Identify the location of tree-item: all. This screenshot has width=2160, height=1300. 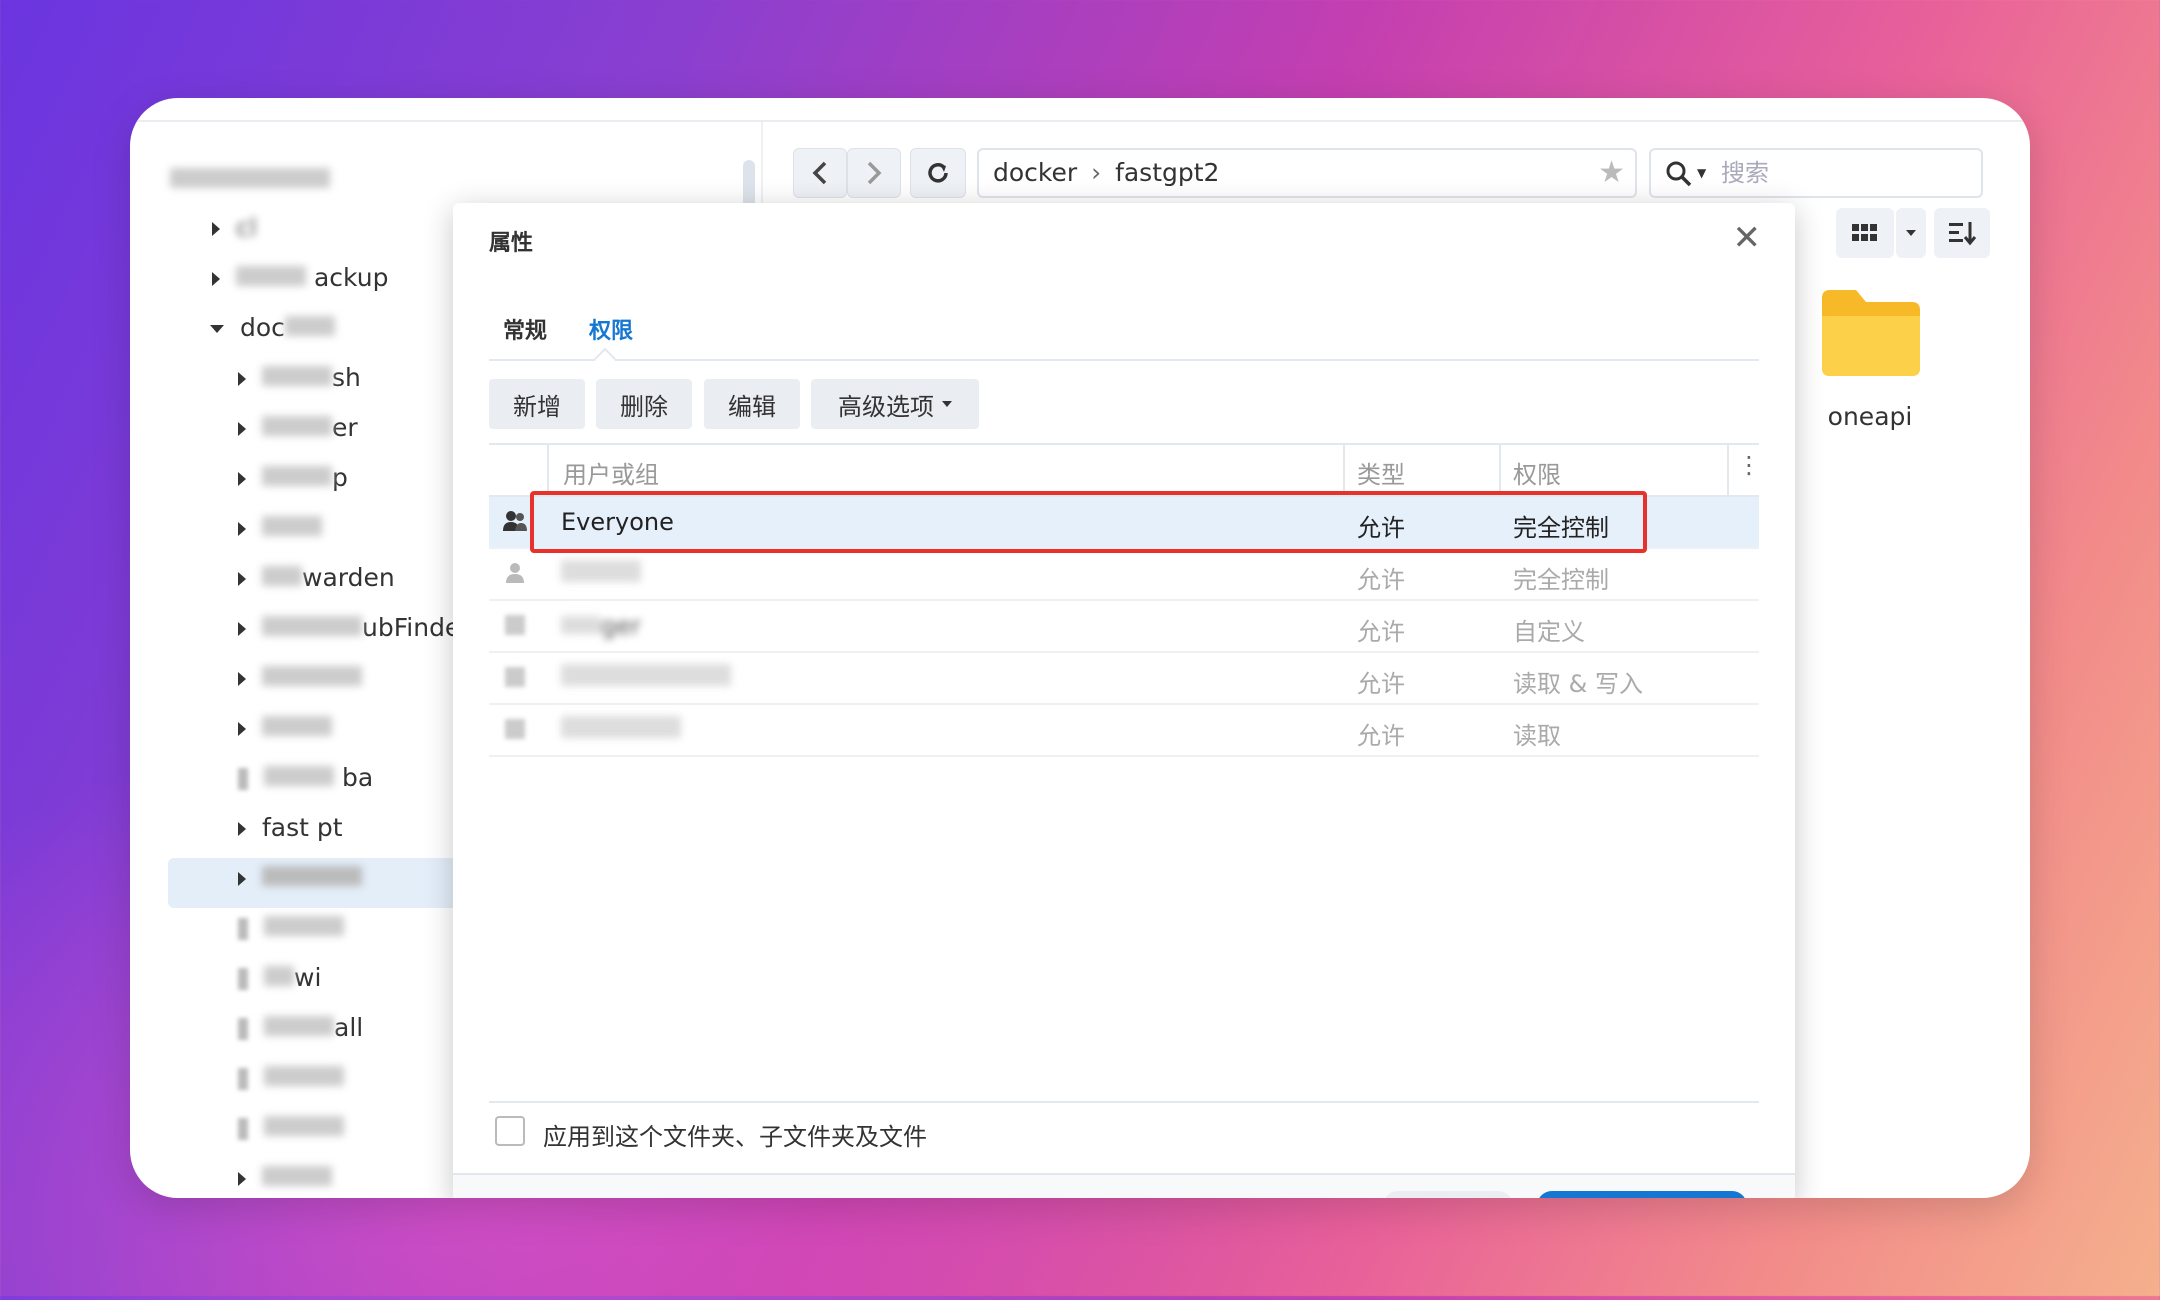
(300, 1028).